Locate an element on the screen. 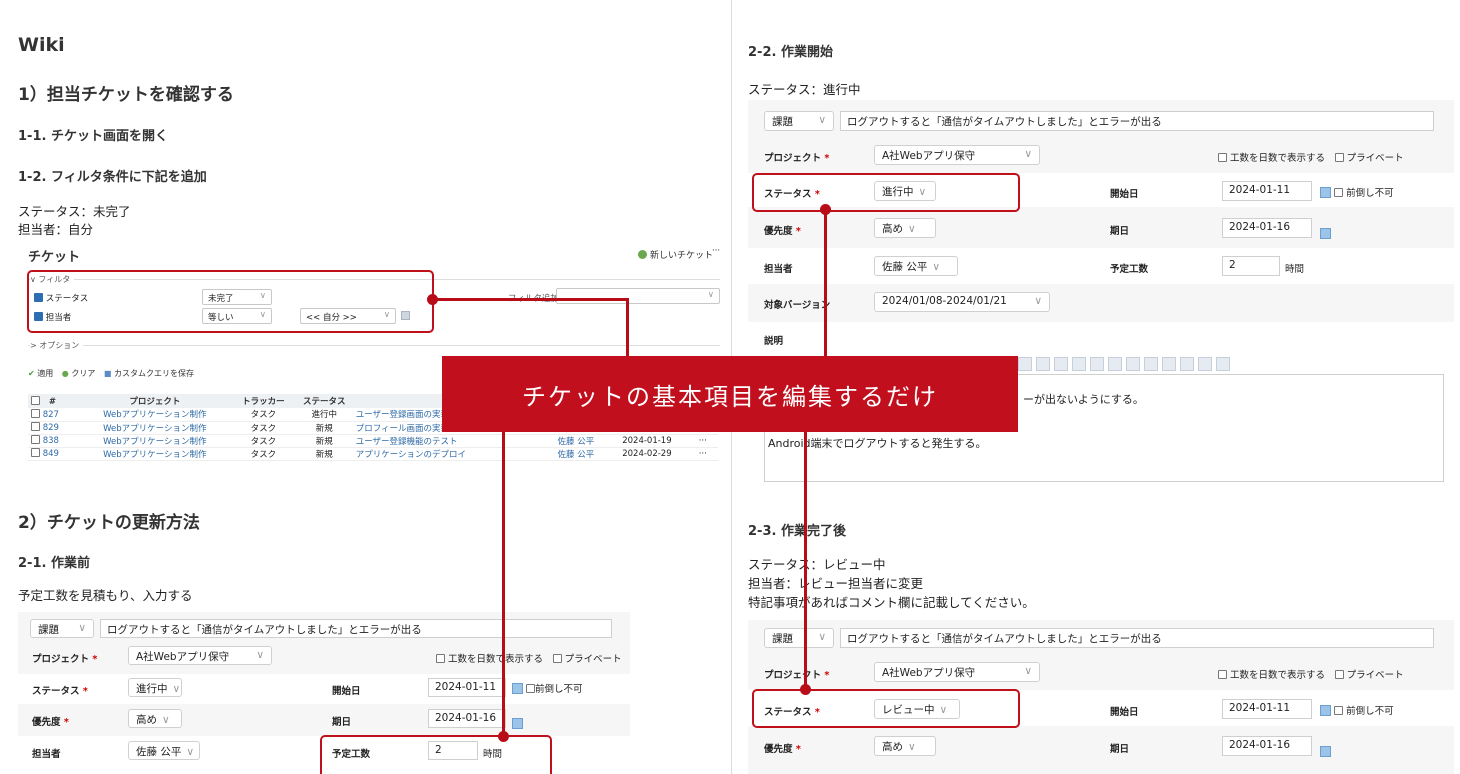 The height and width of the screenshot is (774, 1460). add-filter-select: ∨ is located at coordinates (638, 296).